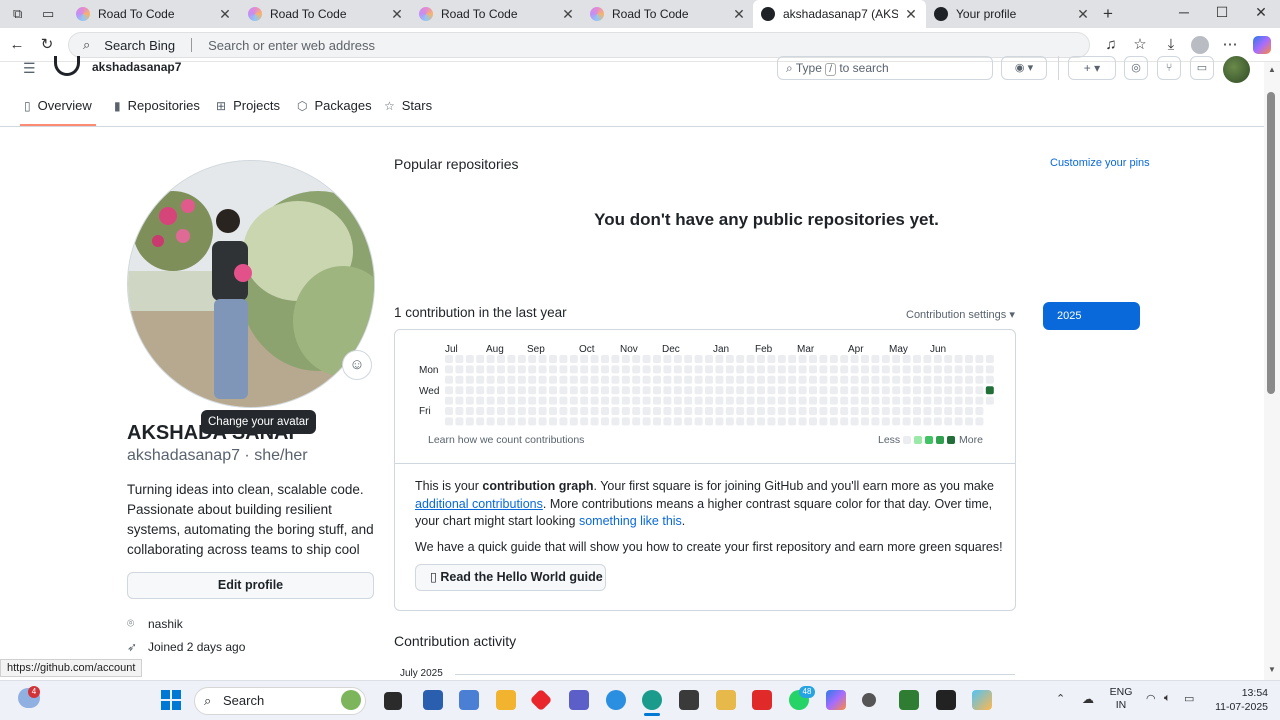 This screenshot has height=720, width=1280. Describe the element at coordinates (408, 105) in the screenshot. I see `tab-stars: ☆ Stars` at that location.